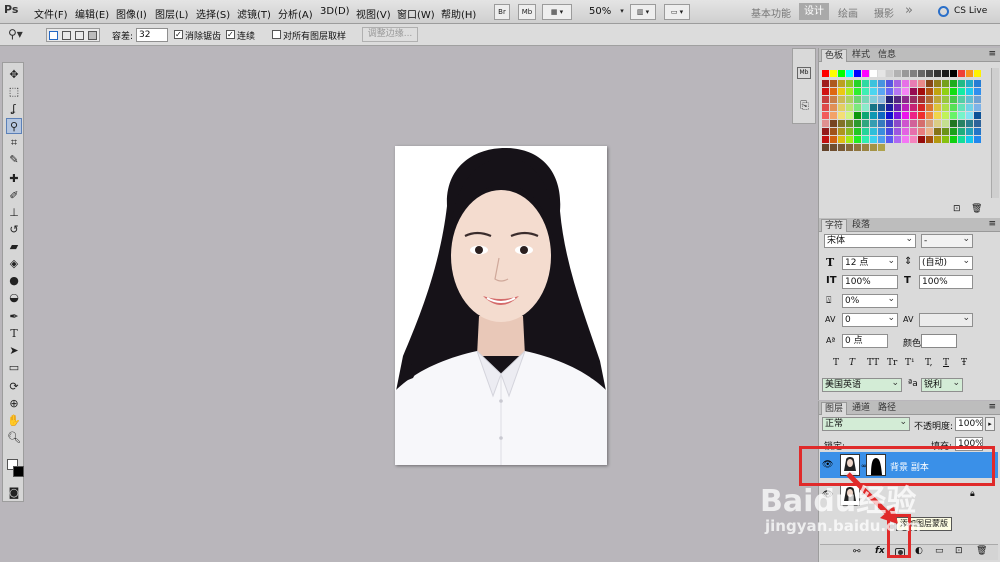 The width and height of the screenshot is (1000, 562). What do you see at coordinates (870, 282) in the screenshot?
I see `vertical-scale-input: 100%` at bounding box center [870, 282].